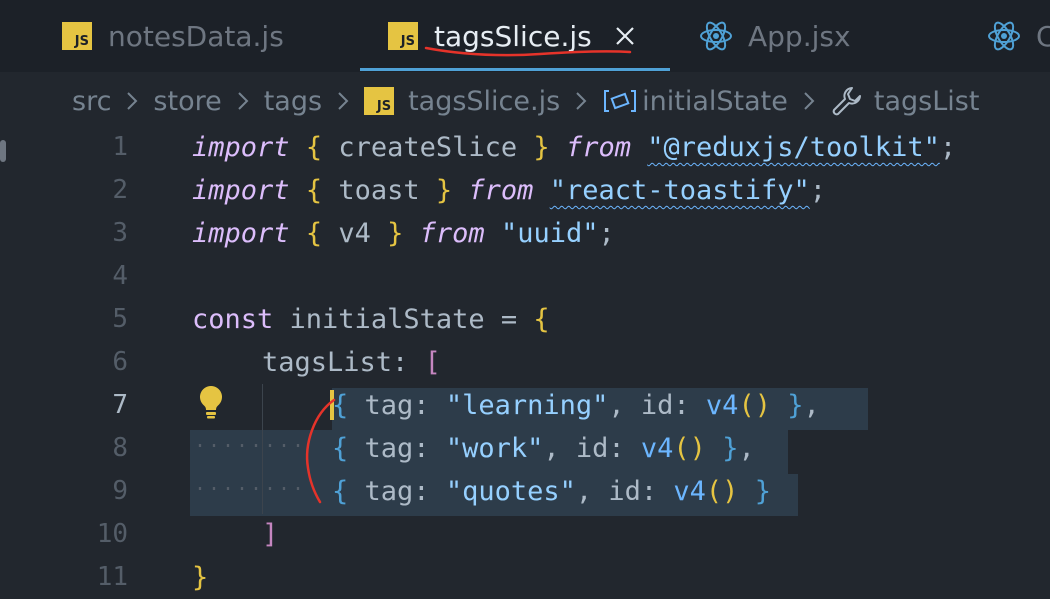 The width and height of the screenshot is (1050, 599). I want to click on breadcrumb-item-file: JS tagsSlice.js, so click(462, 101).